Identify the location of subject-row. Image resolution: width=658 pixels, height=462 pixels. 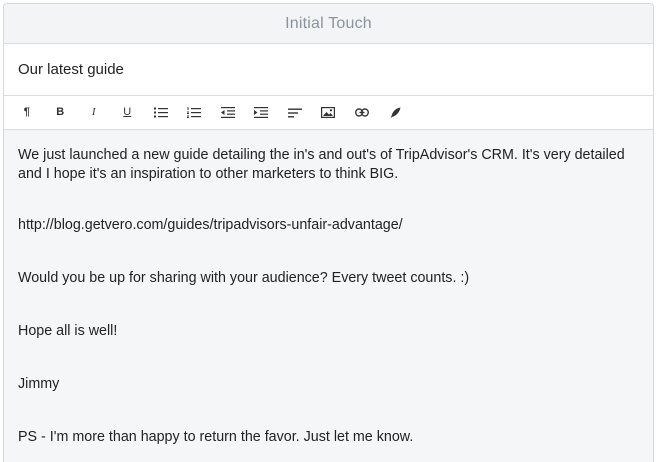
(328, 70).